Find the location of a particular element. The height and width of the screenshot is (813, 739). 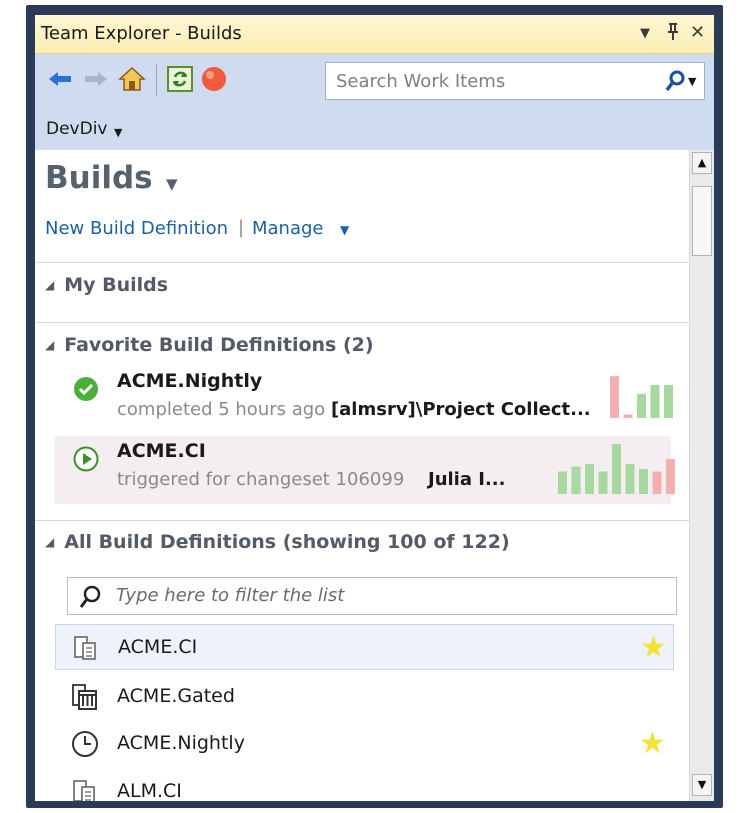

back-arrow-icon is located at coordinates (60, 79).